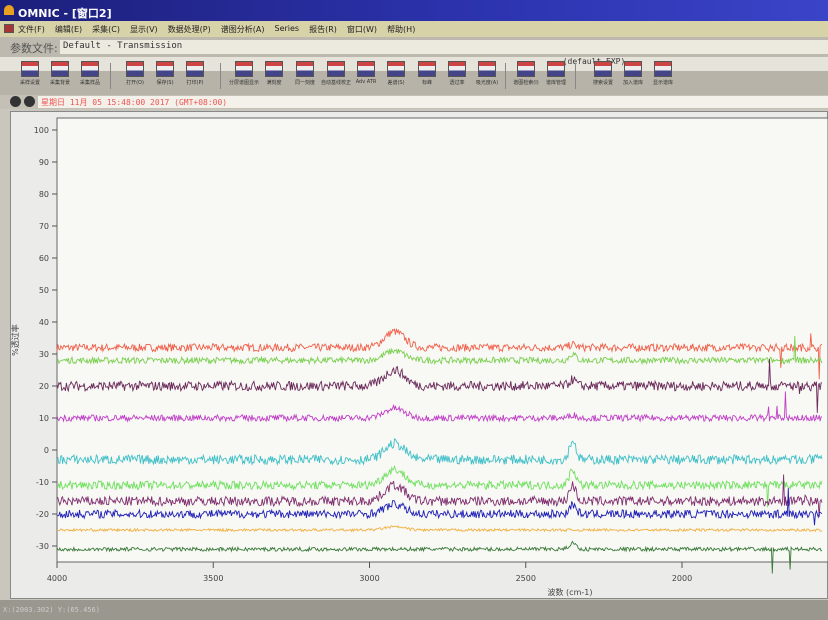  What do you see at coordinates (15, 340) in the screenshot?
I see `y-axis-label: %透过率` at bounding box center [15, 340].